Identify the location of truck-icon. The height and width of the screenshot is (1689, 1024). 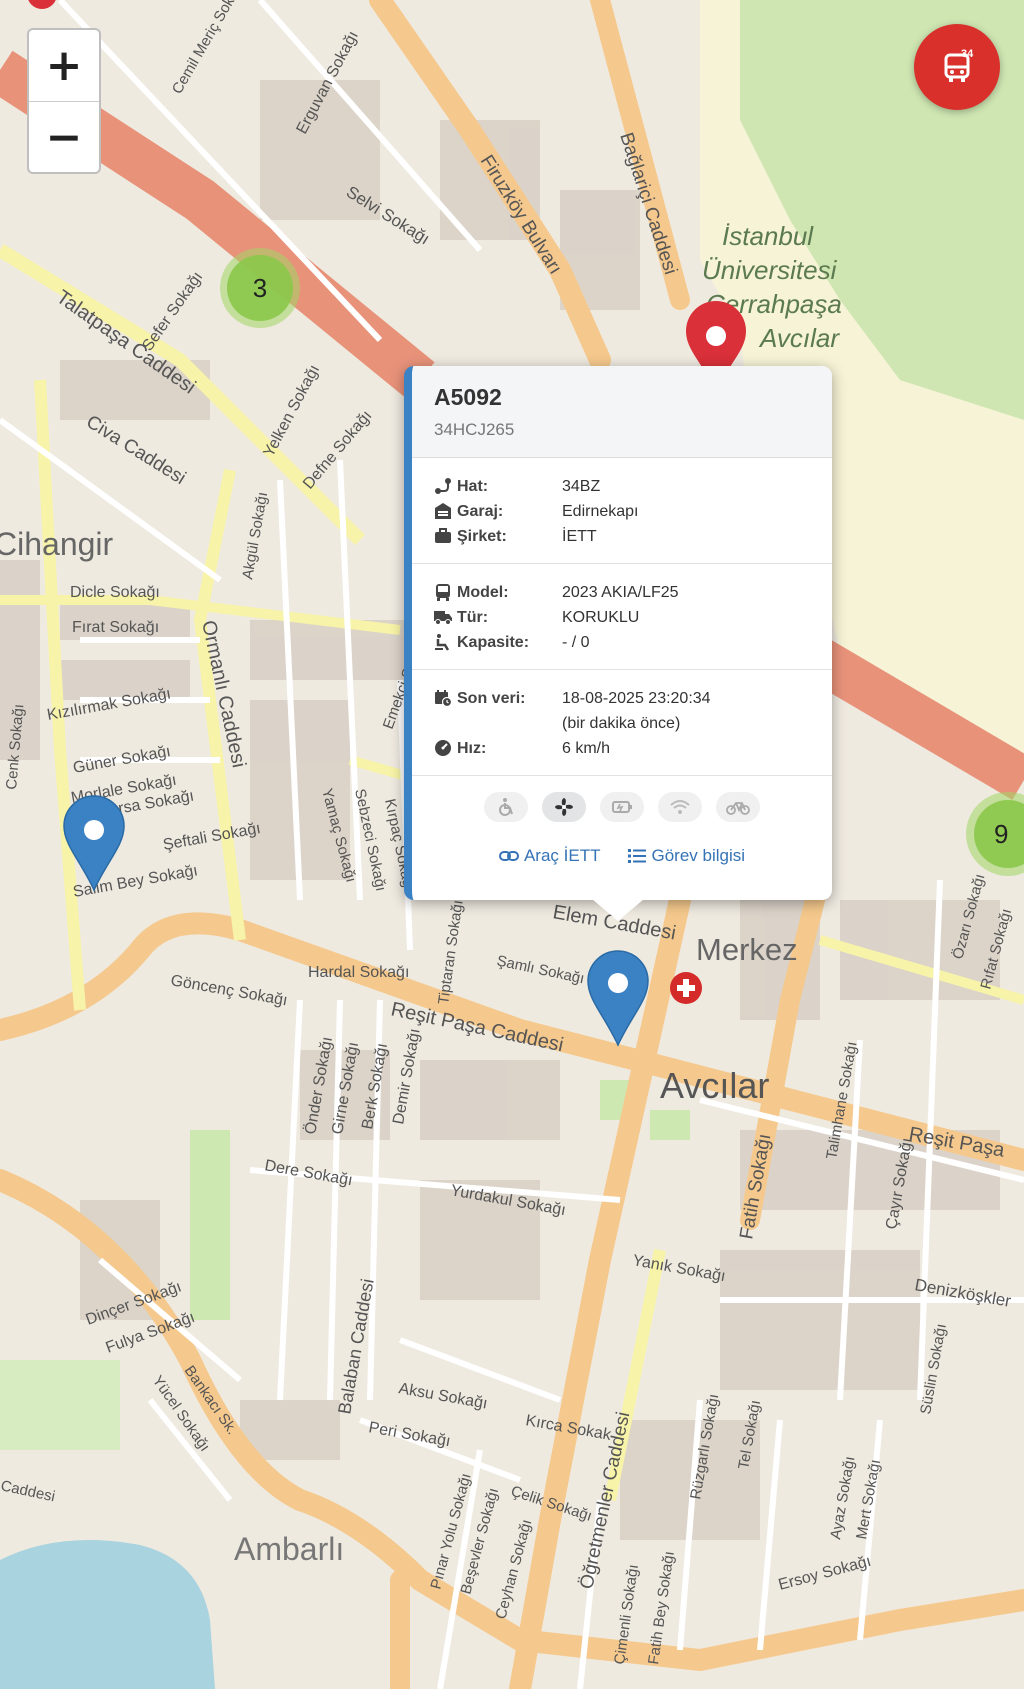
(443, 618).